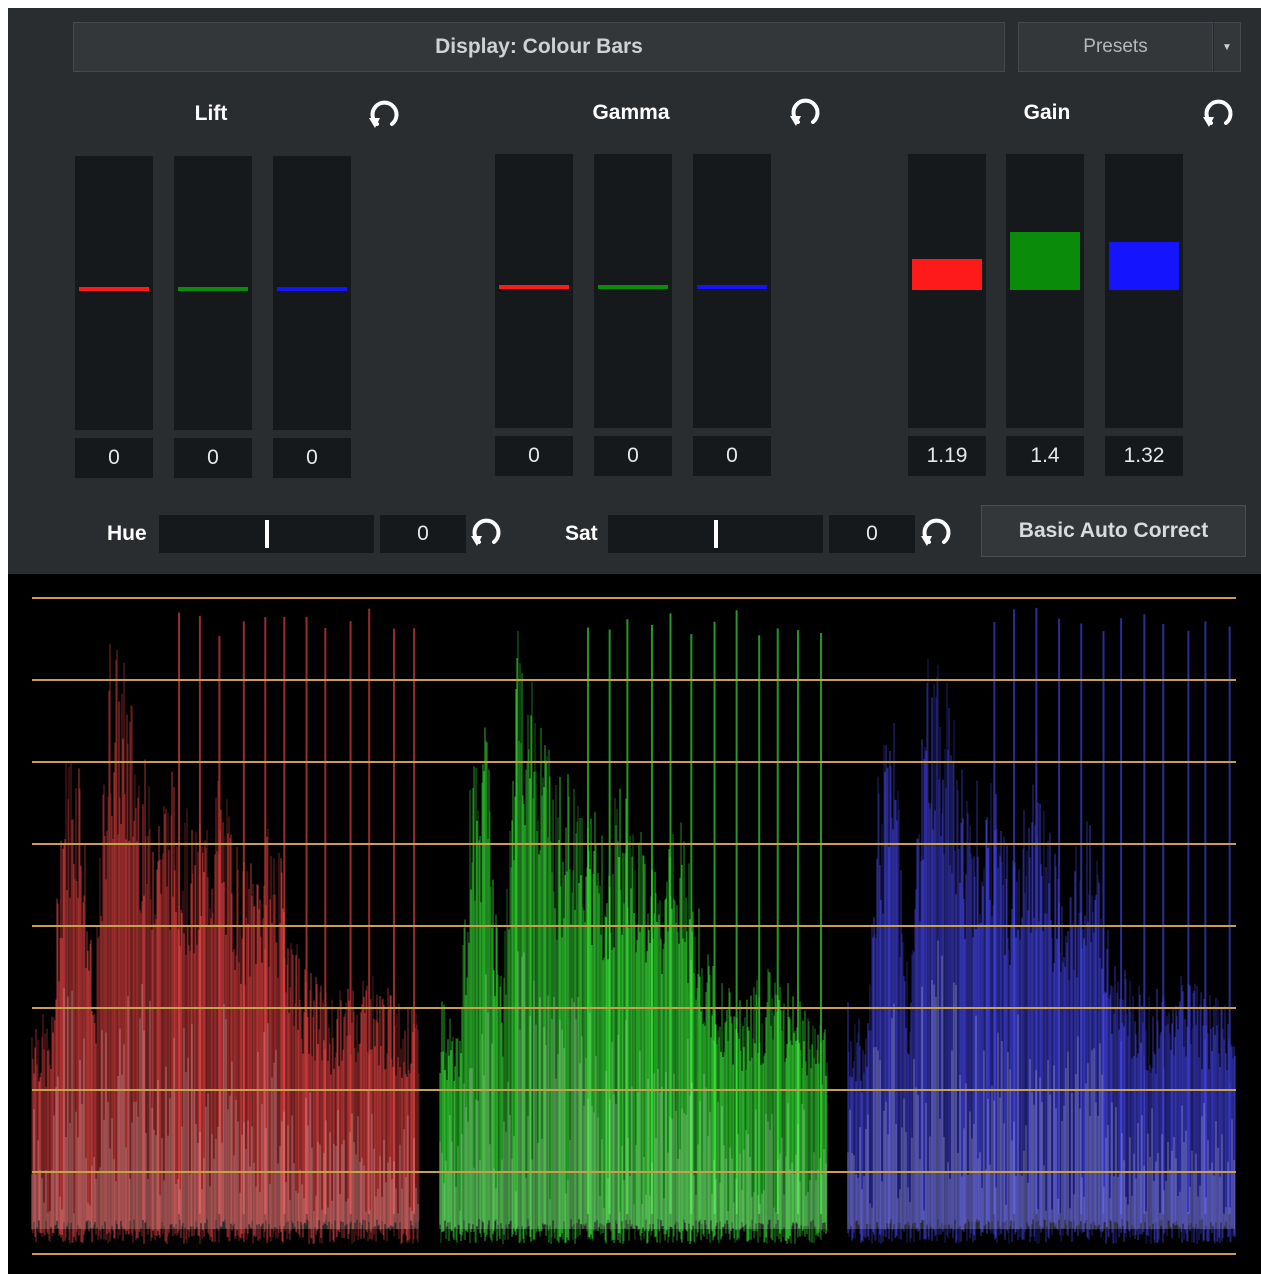 The width and height of the screenshot is (1261, 1274). I want to click on hue-slider-handle, so click(266, 534).